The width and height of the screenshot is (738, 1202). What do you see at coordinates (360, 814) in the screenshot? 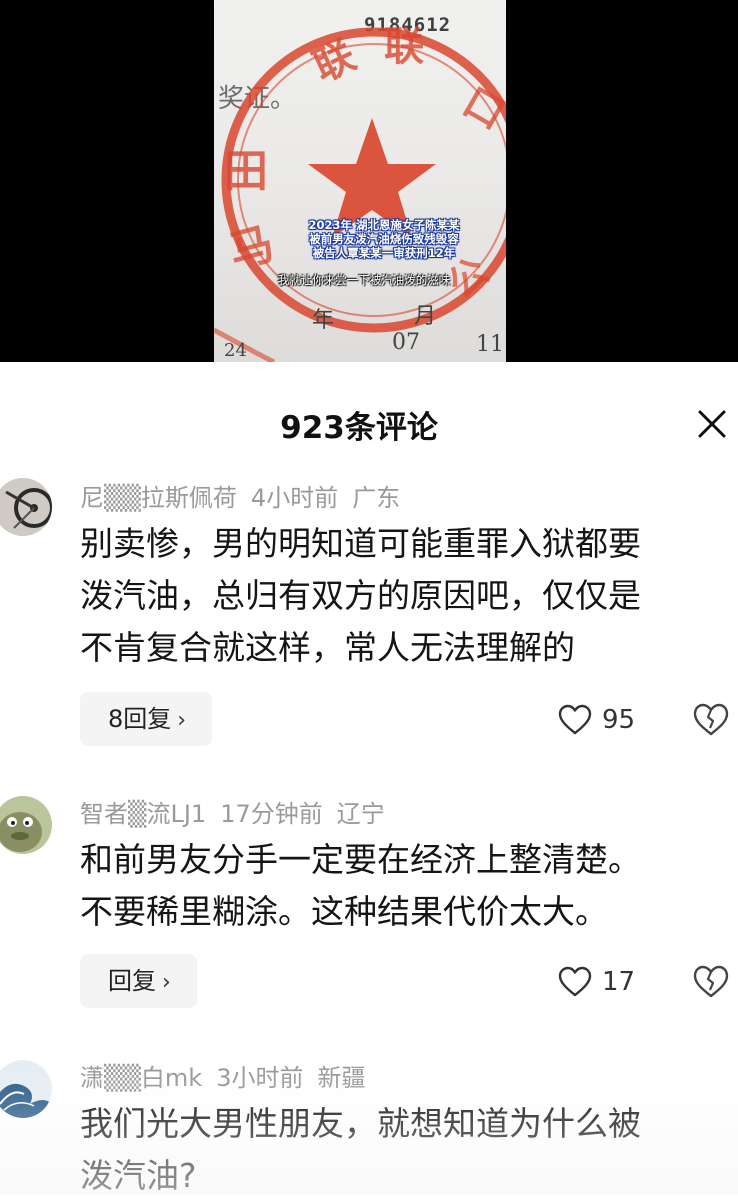
I see `comment-location: 辽宁` at bounding box center [360, 814].